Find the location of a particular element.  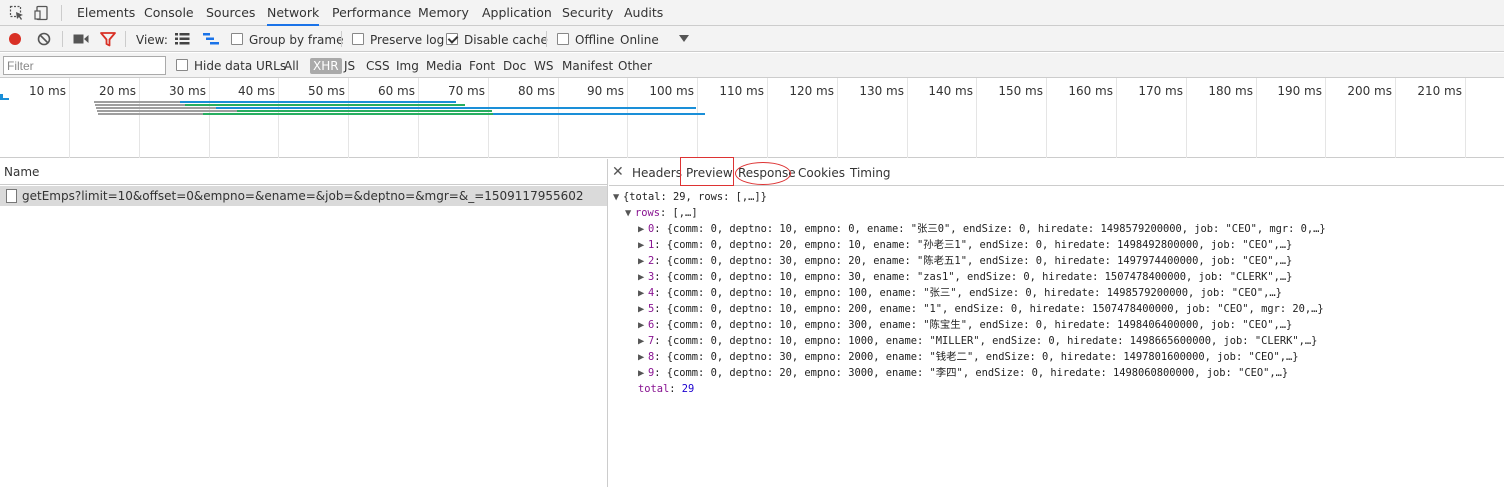

filter-type-font: Font is located at coordinates (482, 66).